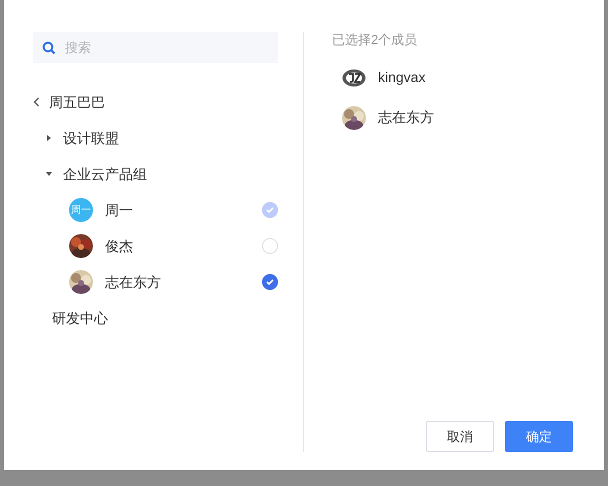  What do you see at coordinates (354, 77) in the screenshot?
I see `logo-icon` at bounding box center [354, 77].